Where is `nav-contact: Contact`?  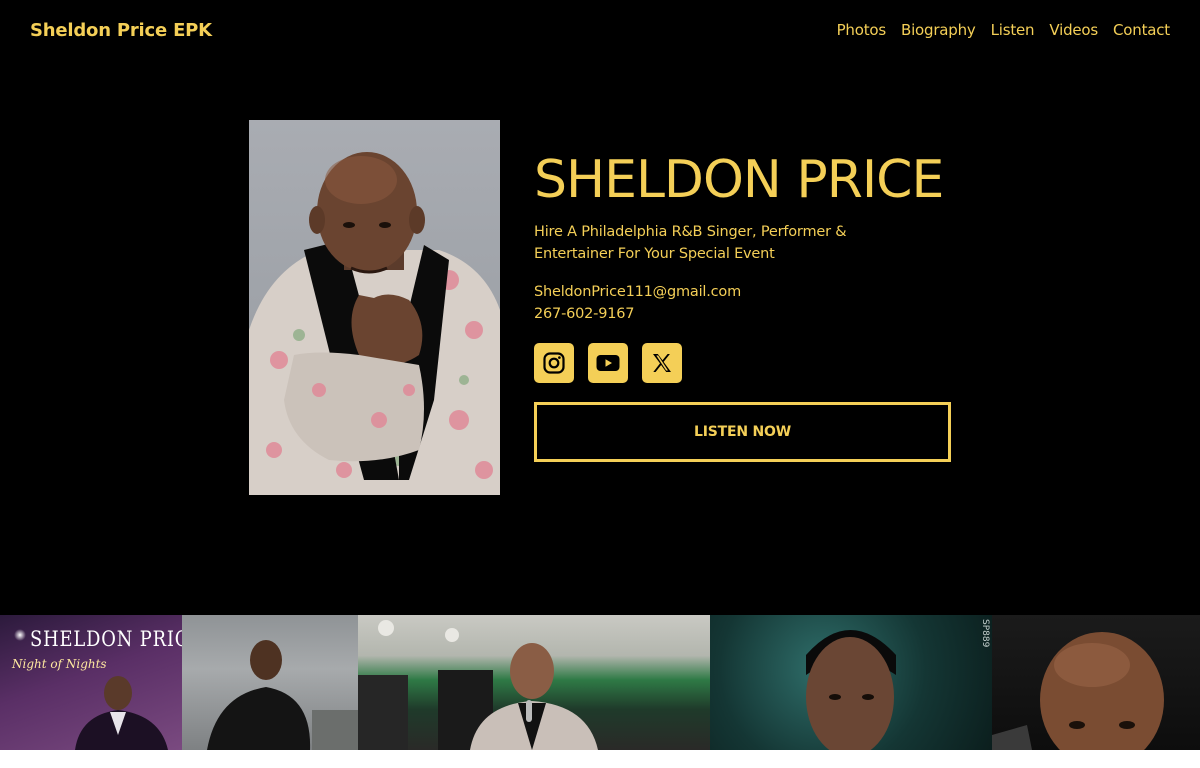 nav-contact: Contact is located at coordinates (1141, 30).